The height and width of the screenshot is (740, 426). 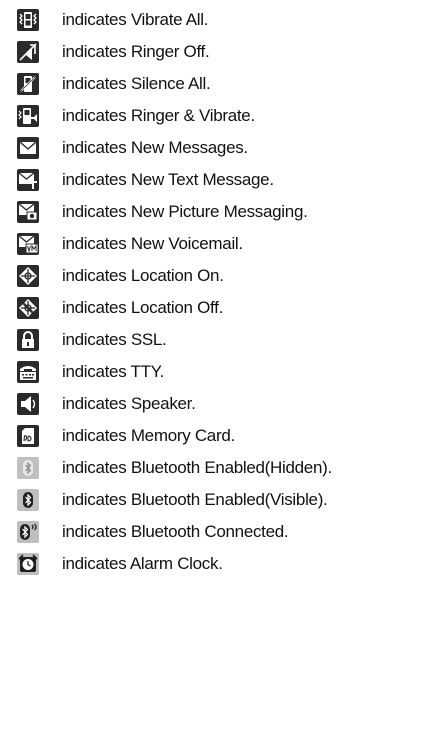 What do you see at coordinates (168, 179) in the screenshot?
I see `legend-text: indicates New Text Message.` at bounding box center [168, 179].